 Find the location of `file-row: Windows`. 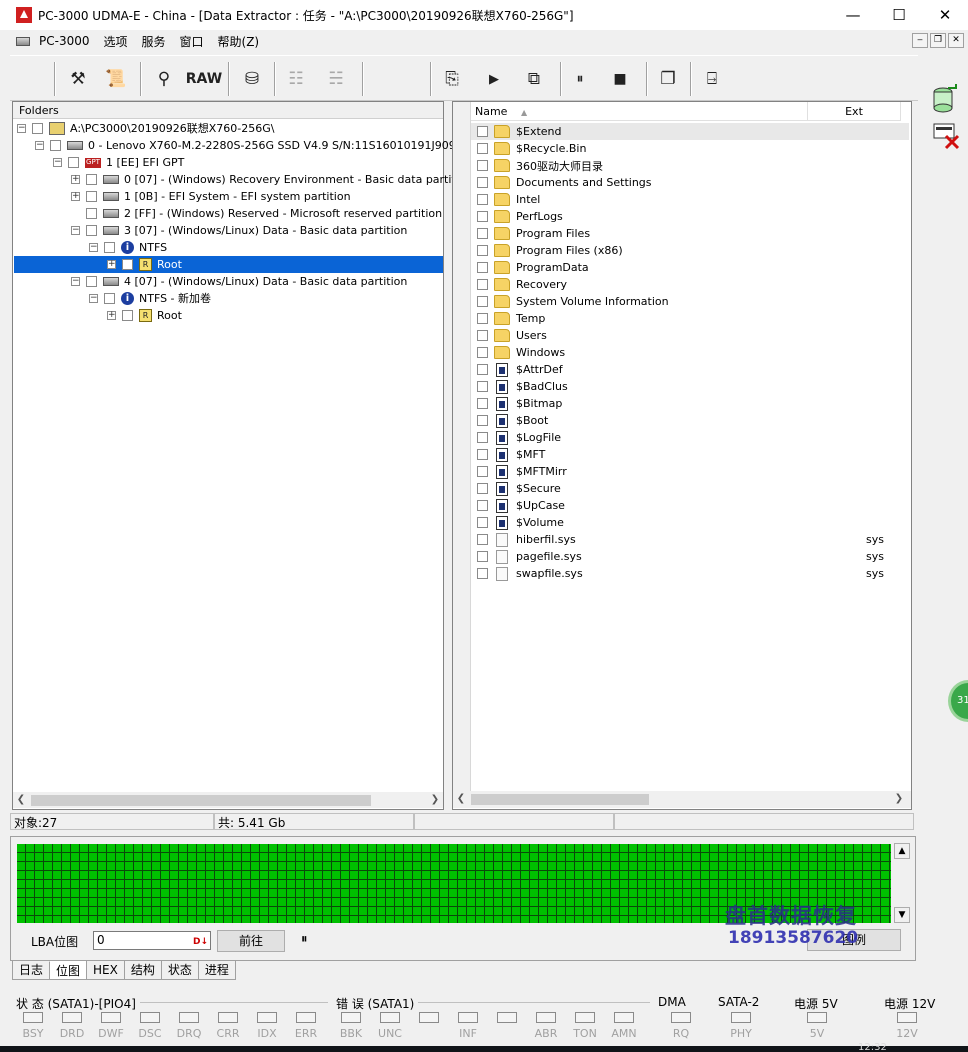

file-row: Windows is located at coordinates (690, 352).